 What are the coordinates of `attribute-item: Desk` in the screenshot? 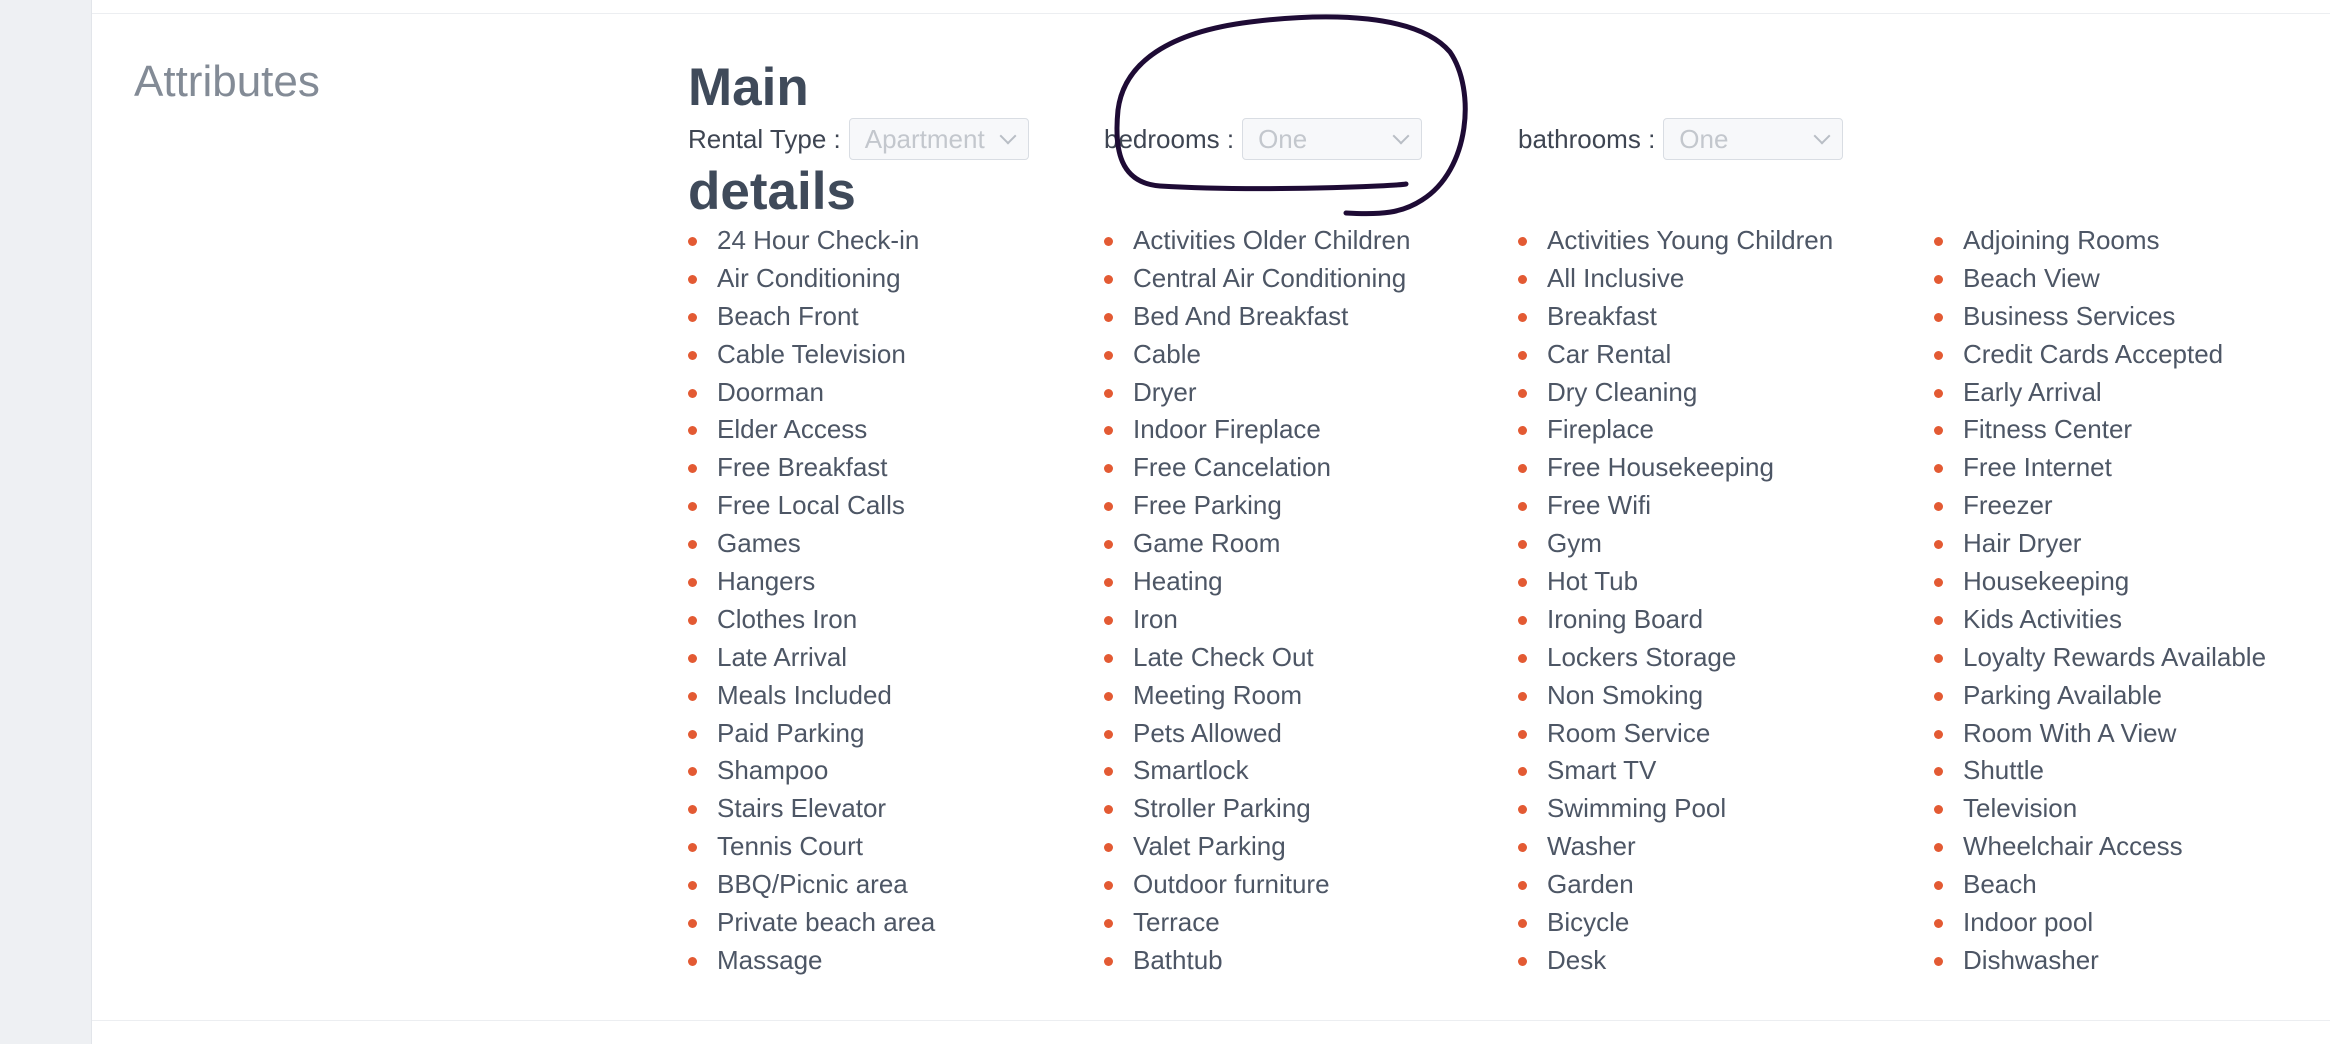 It's located at (1675, 961).